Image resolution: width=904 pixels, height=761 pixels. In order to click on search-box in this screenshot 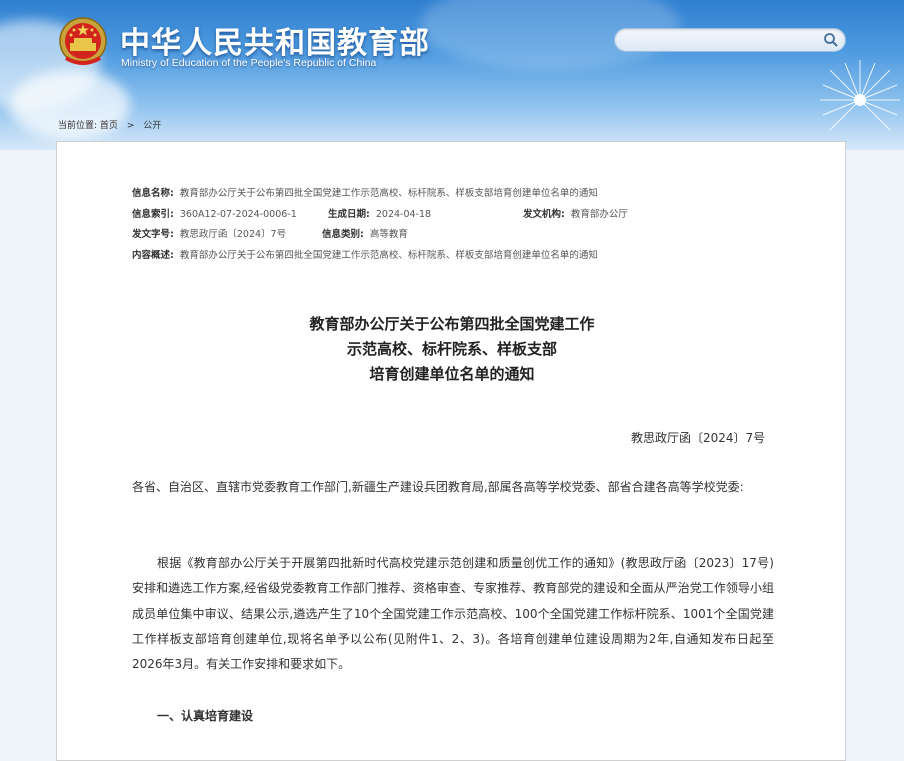, I will do `click(730, 40)`.